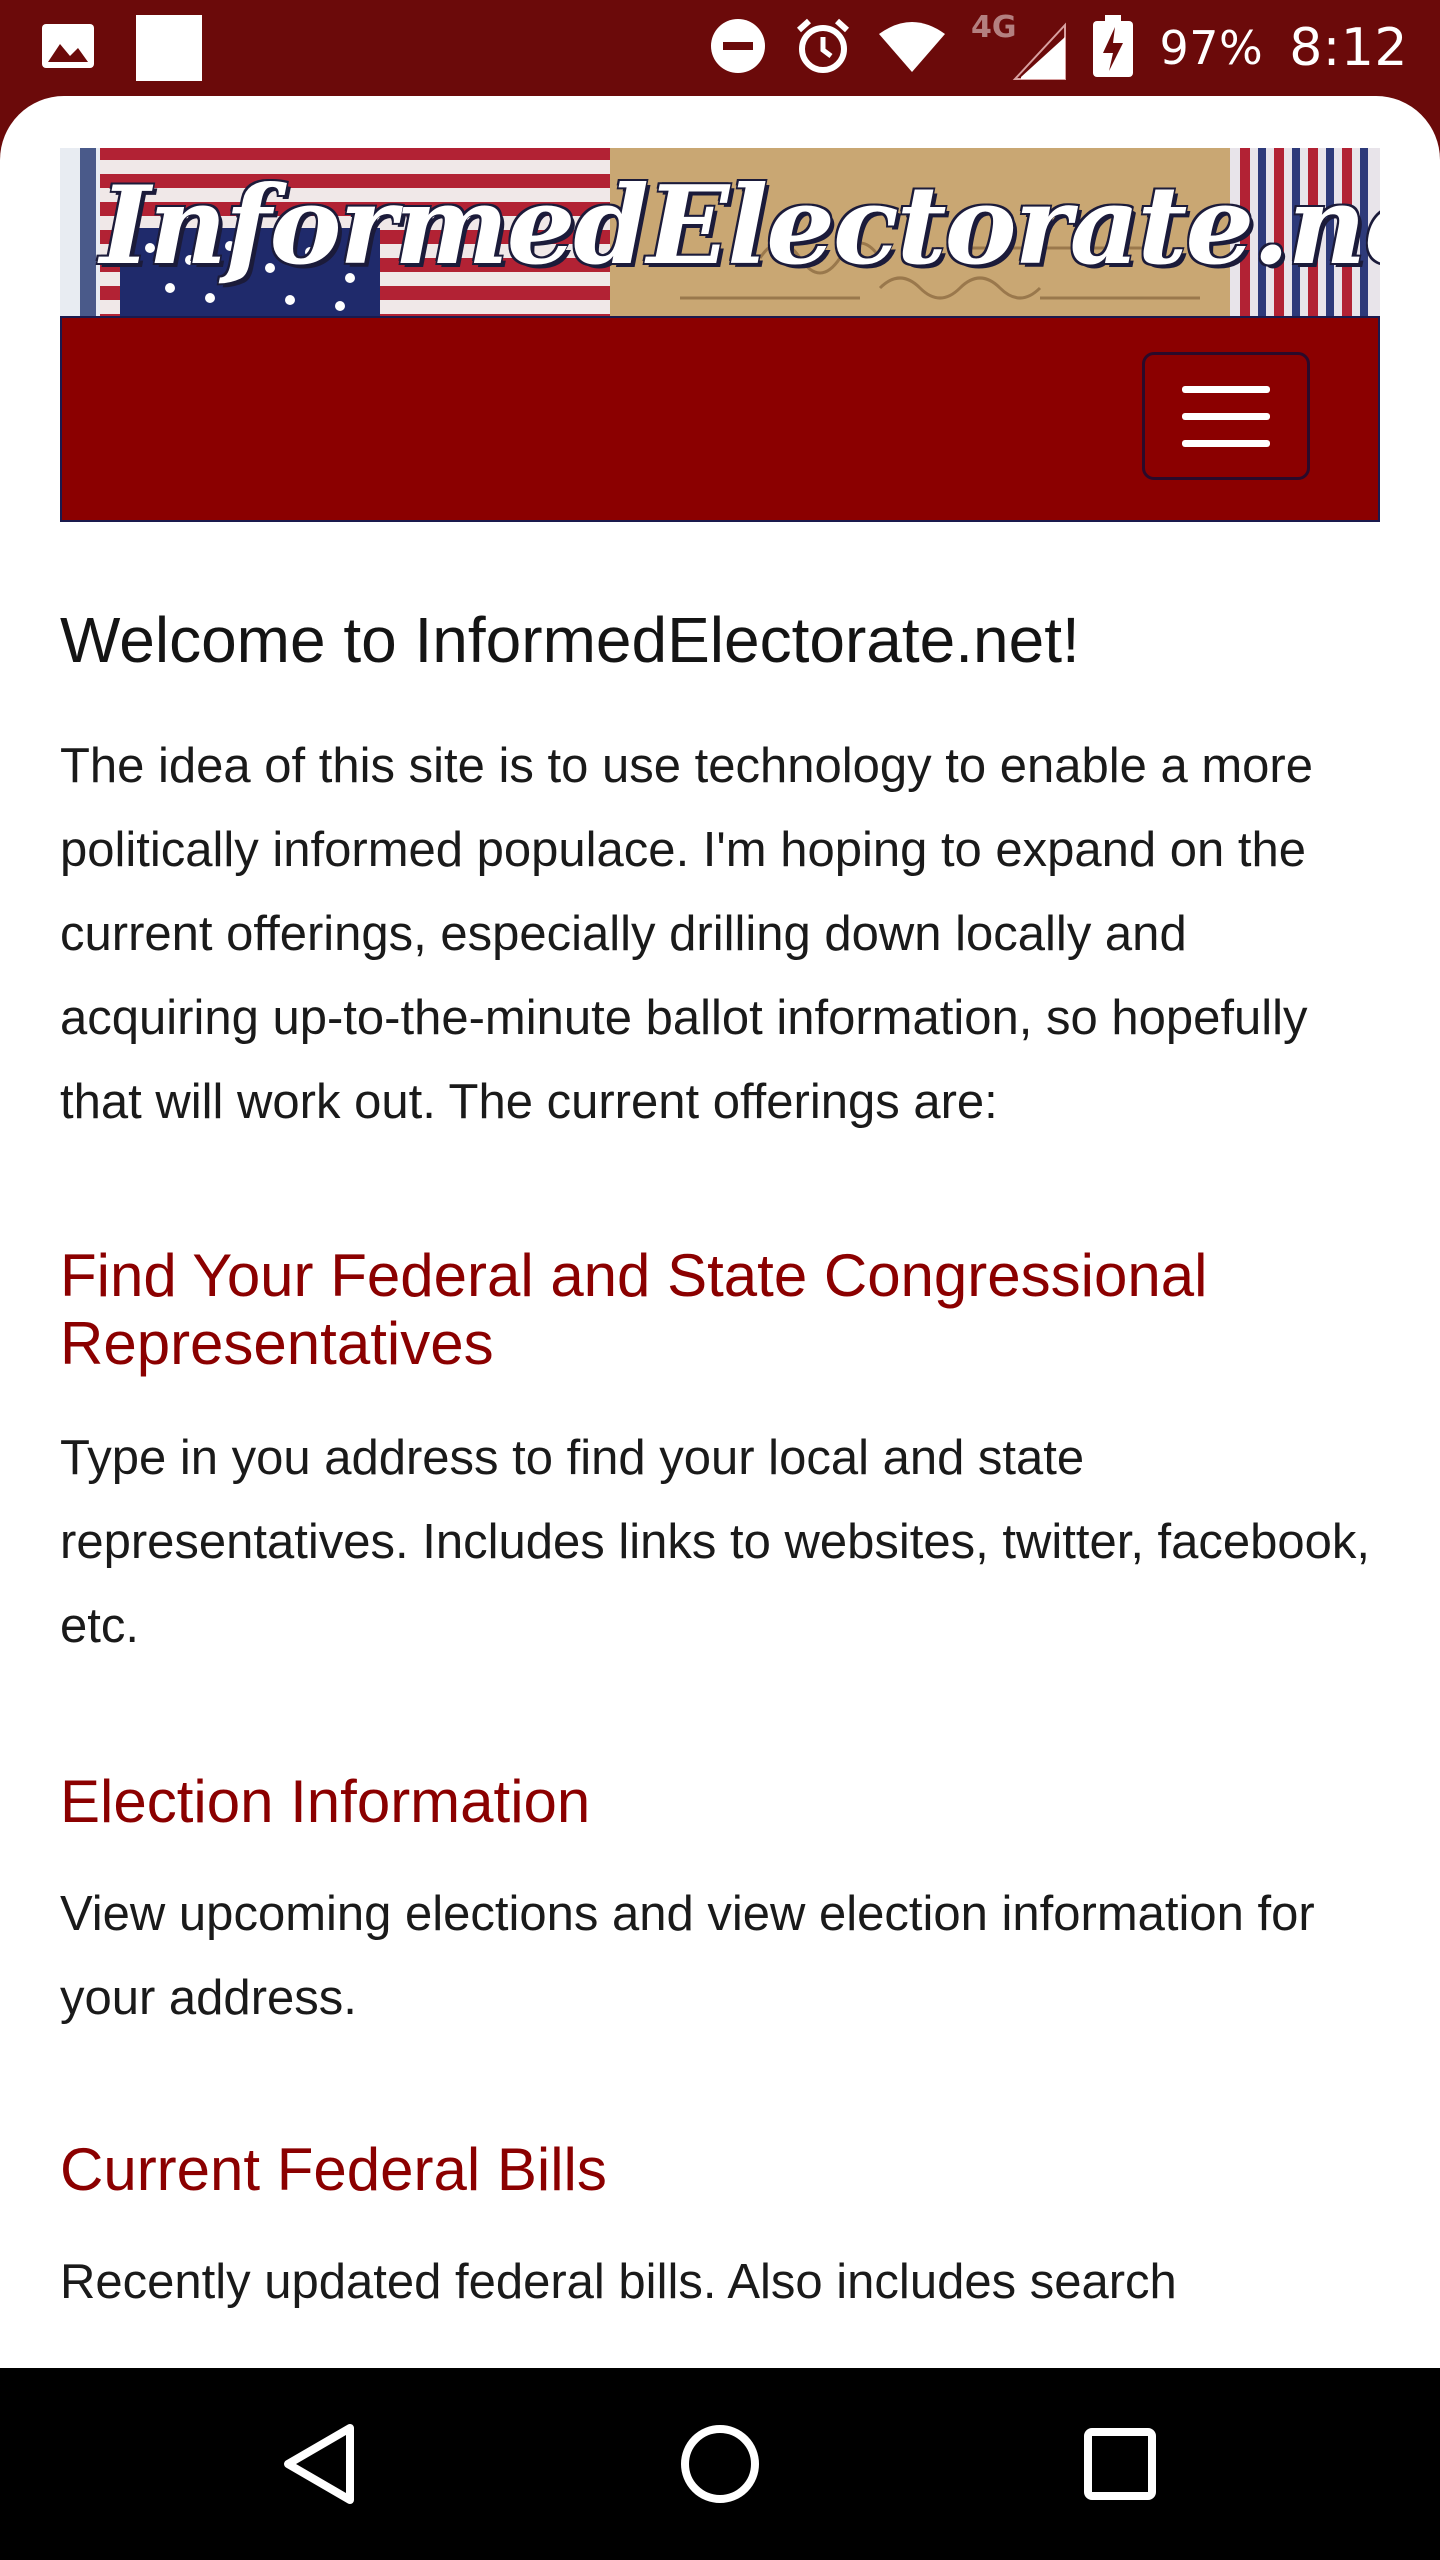 Image resolution: width=1440 pixels, height=2560 pixels. I want to click on section-heading-election-information: Election Information, so click(720, 1802).